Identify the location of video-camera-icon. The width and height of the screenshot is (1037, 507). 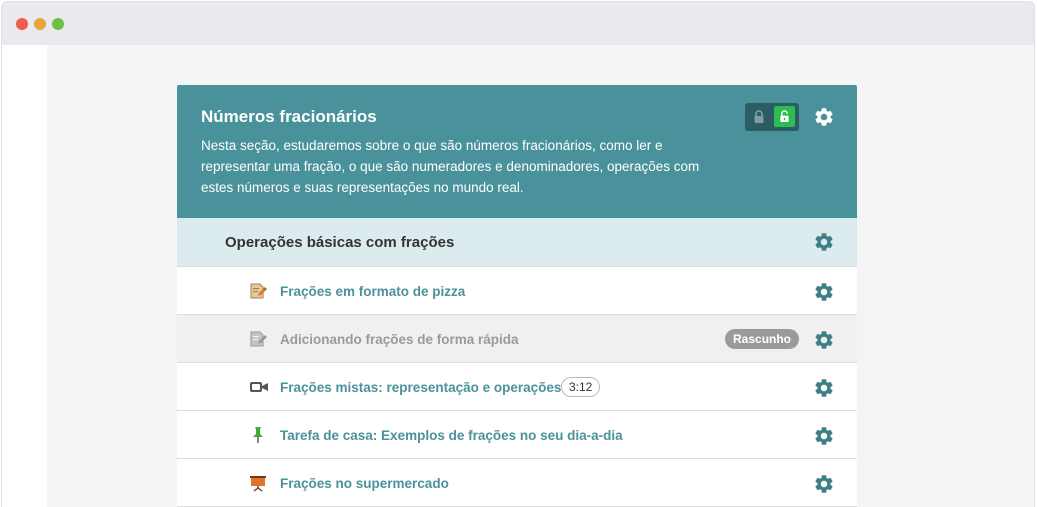
(258, 387).